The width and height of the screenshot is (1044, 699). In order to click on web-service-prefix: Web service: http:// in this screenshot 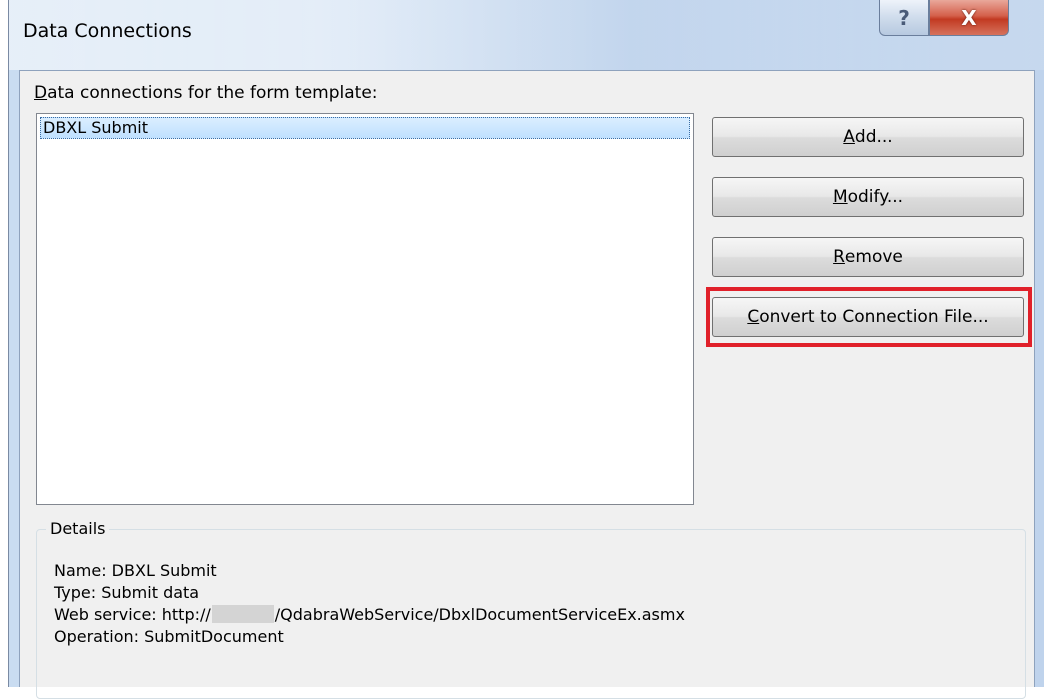, I will do `click(132, 614)`.